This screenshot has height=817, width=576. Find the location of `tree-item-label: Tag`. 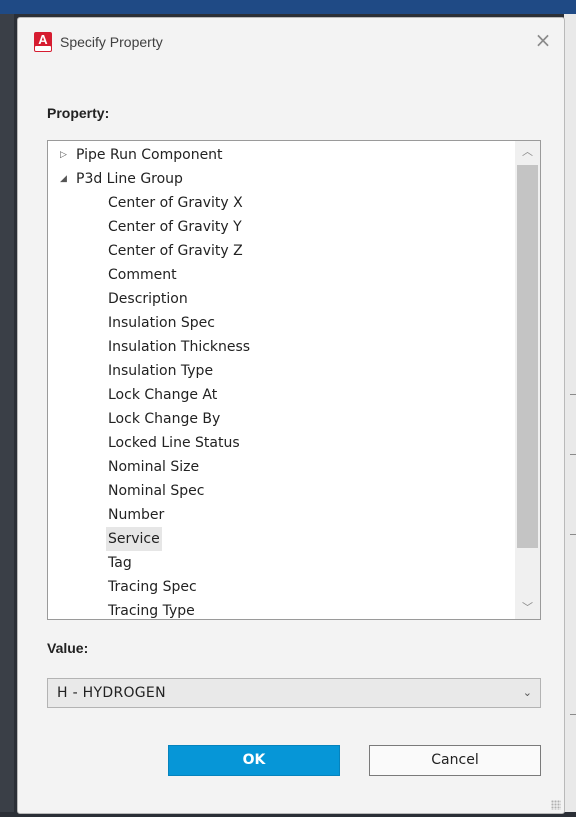

tree-item-label: Tag is located at coordinates (120, 563).